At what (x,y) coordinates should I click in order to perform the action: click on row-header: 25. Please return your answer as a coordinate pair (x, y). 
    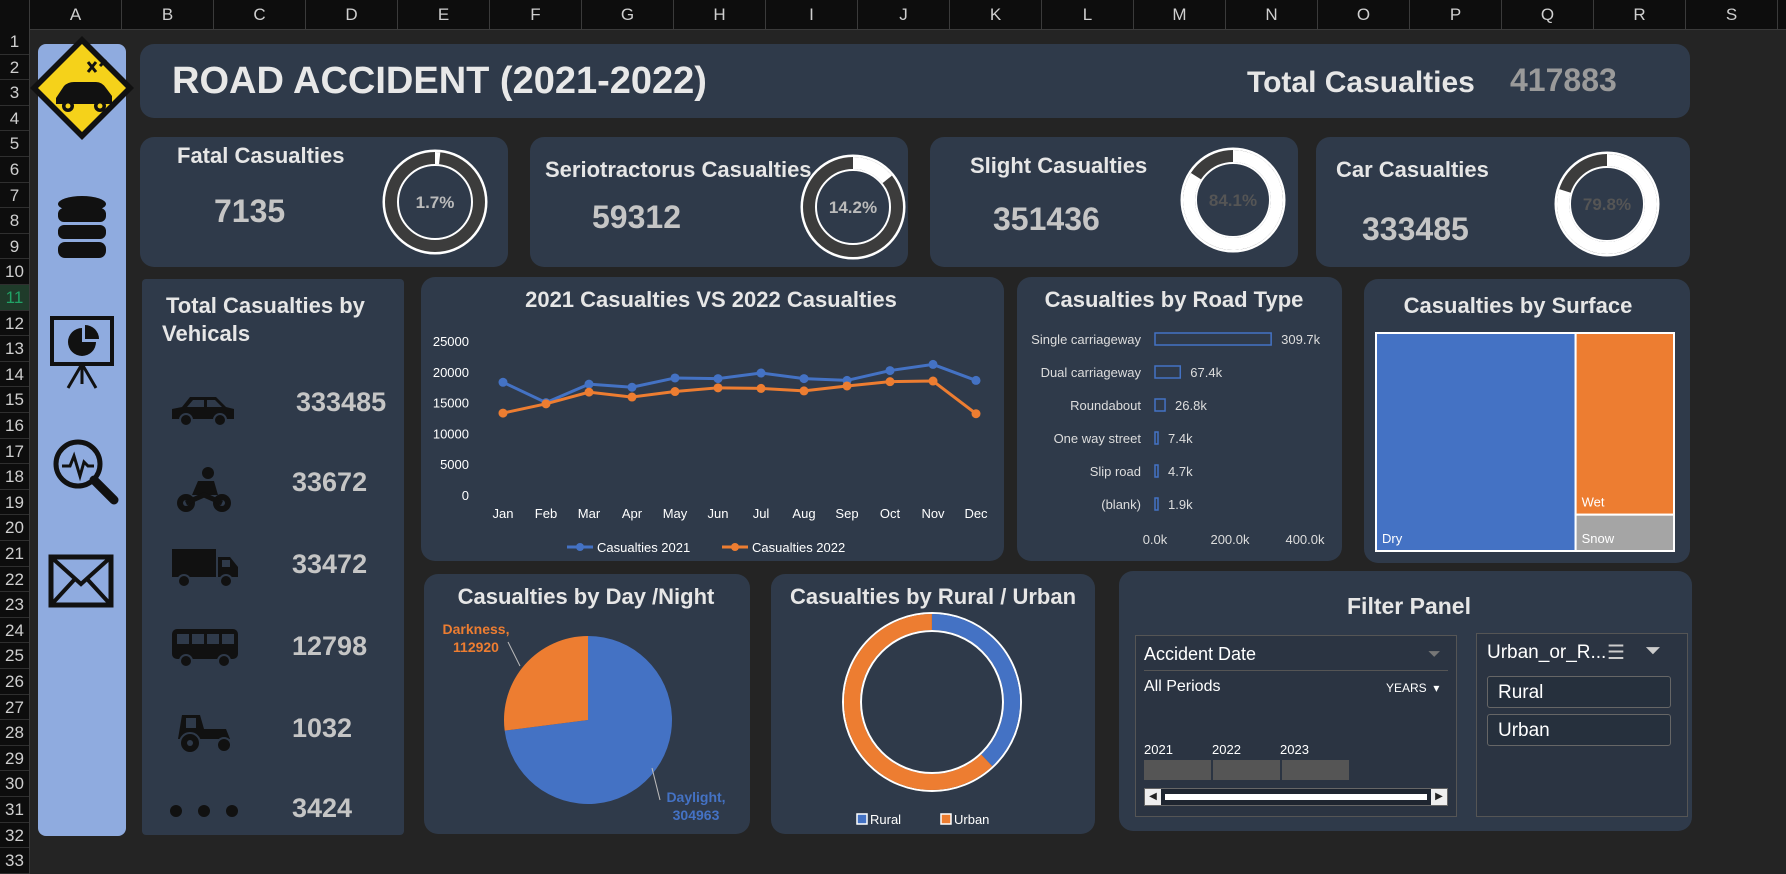
    Looking at the image, I should click on (14, 656).